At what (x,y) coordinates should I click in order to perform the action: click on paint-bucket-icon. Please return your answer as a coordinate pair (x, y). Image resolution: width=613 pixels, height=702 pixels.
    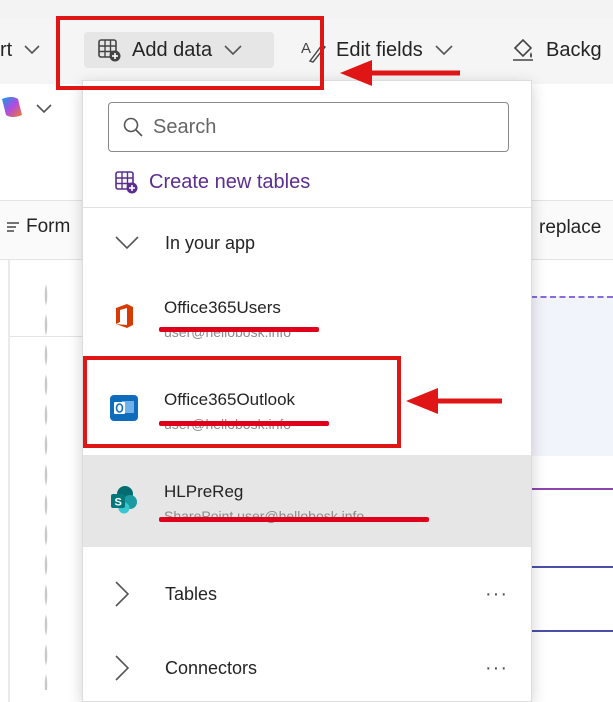
    Looking at the image, I should click on (523, 50).